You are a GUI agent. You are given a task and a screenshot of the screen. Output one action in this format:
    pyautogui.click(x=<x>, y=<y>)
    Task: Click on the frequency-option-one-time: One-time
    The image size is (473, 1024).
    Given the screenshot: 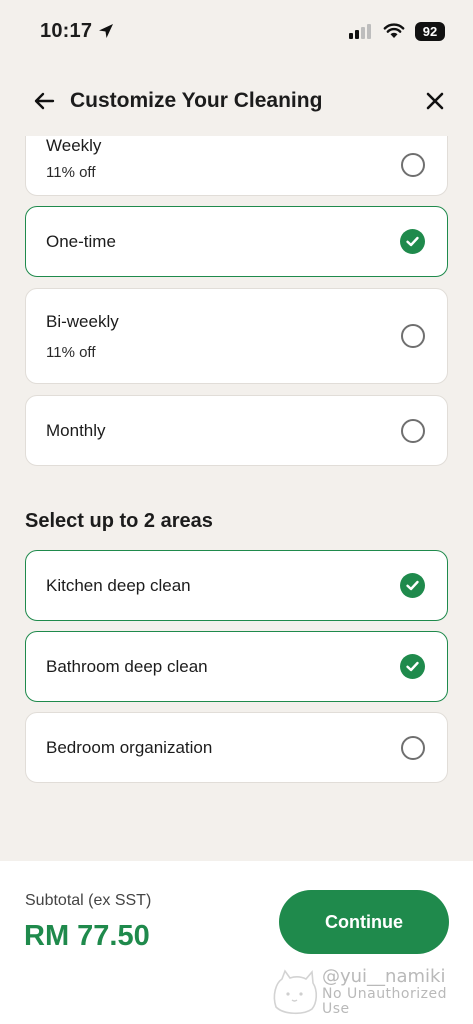 What is the action you would take?
    pyautogui.click(x=236, y=241)
    